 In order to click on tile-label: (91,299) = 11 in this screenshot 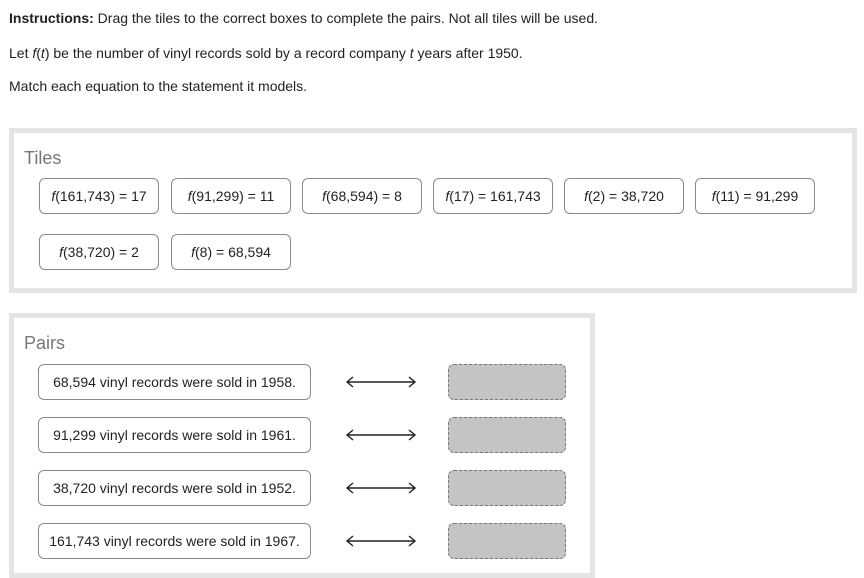, I will do `click(233, 196)`.